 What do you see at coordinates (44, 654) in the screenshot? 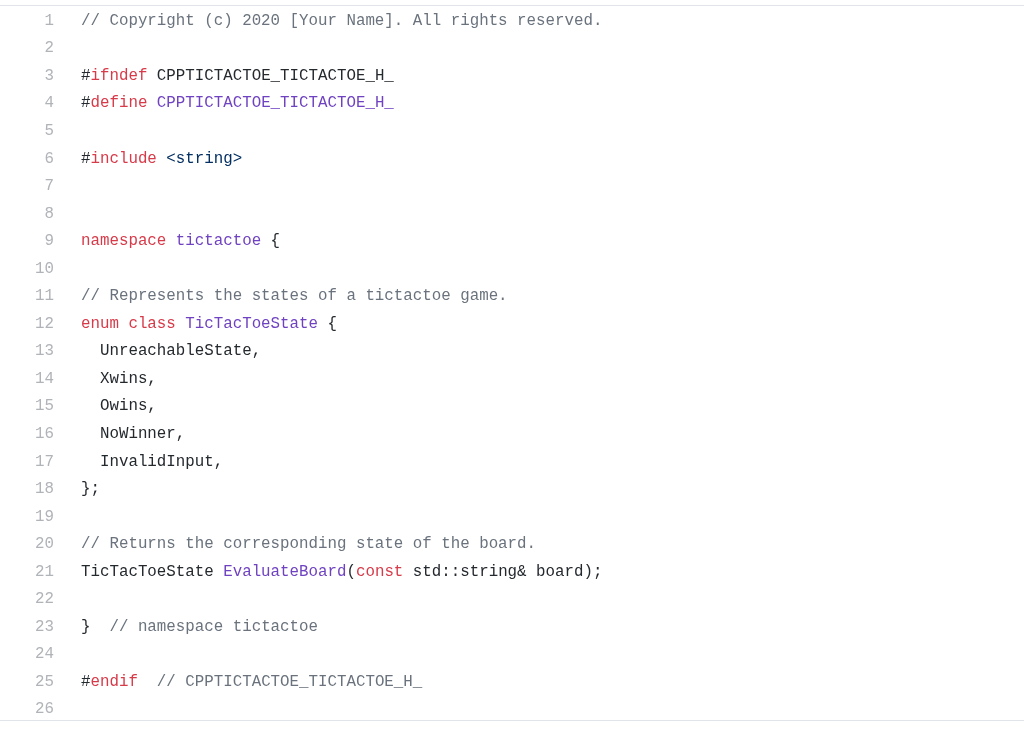
I see `line-number: 24` at bounding box center [44, 654].